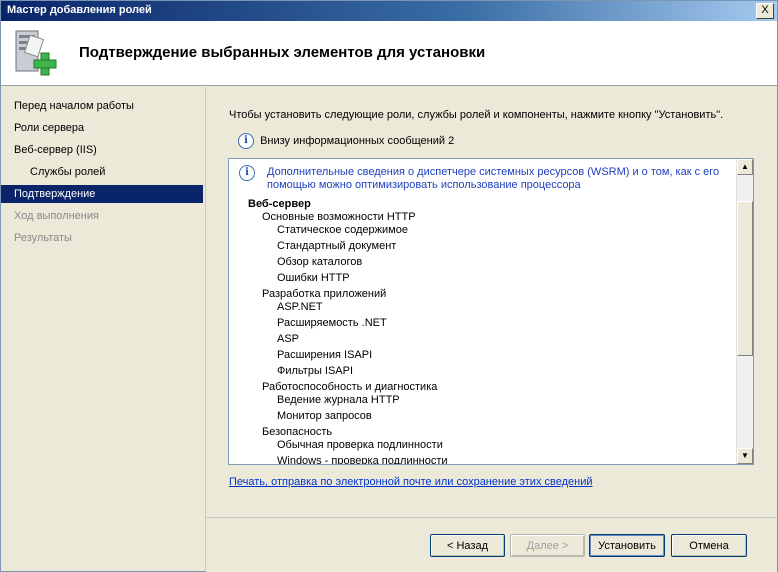  I want to click on tree-item: Расширения ISAPI, so click(325, 355).